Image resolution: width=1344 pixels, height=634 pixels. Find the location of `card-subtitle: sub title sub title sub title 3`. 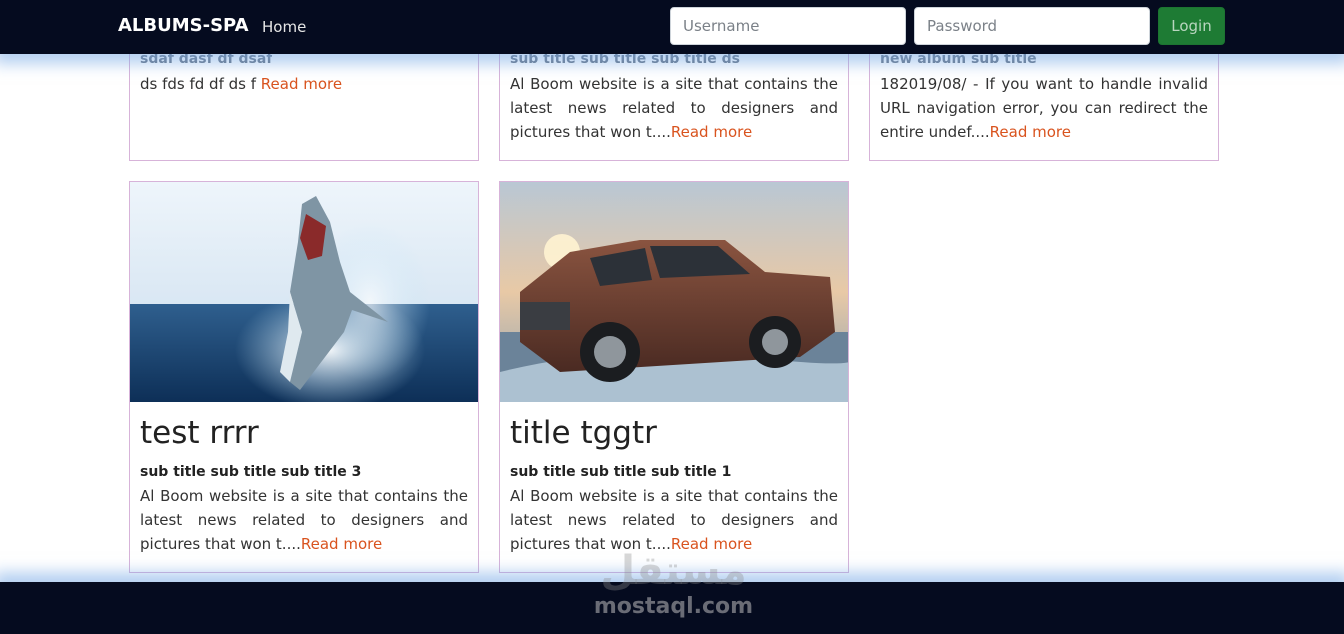

card-subtitle: sub title sub title sub title 3 is located at coordinates (251, 472).